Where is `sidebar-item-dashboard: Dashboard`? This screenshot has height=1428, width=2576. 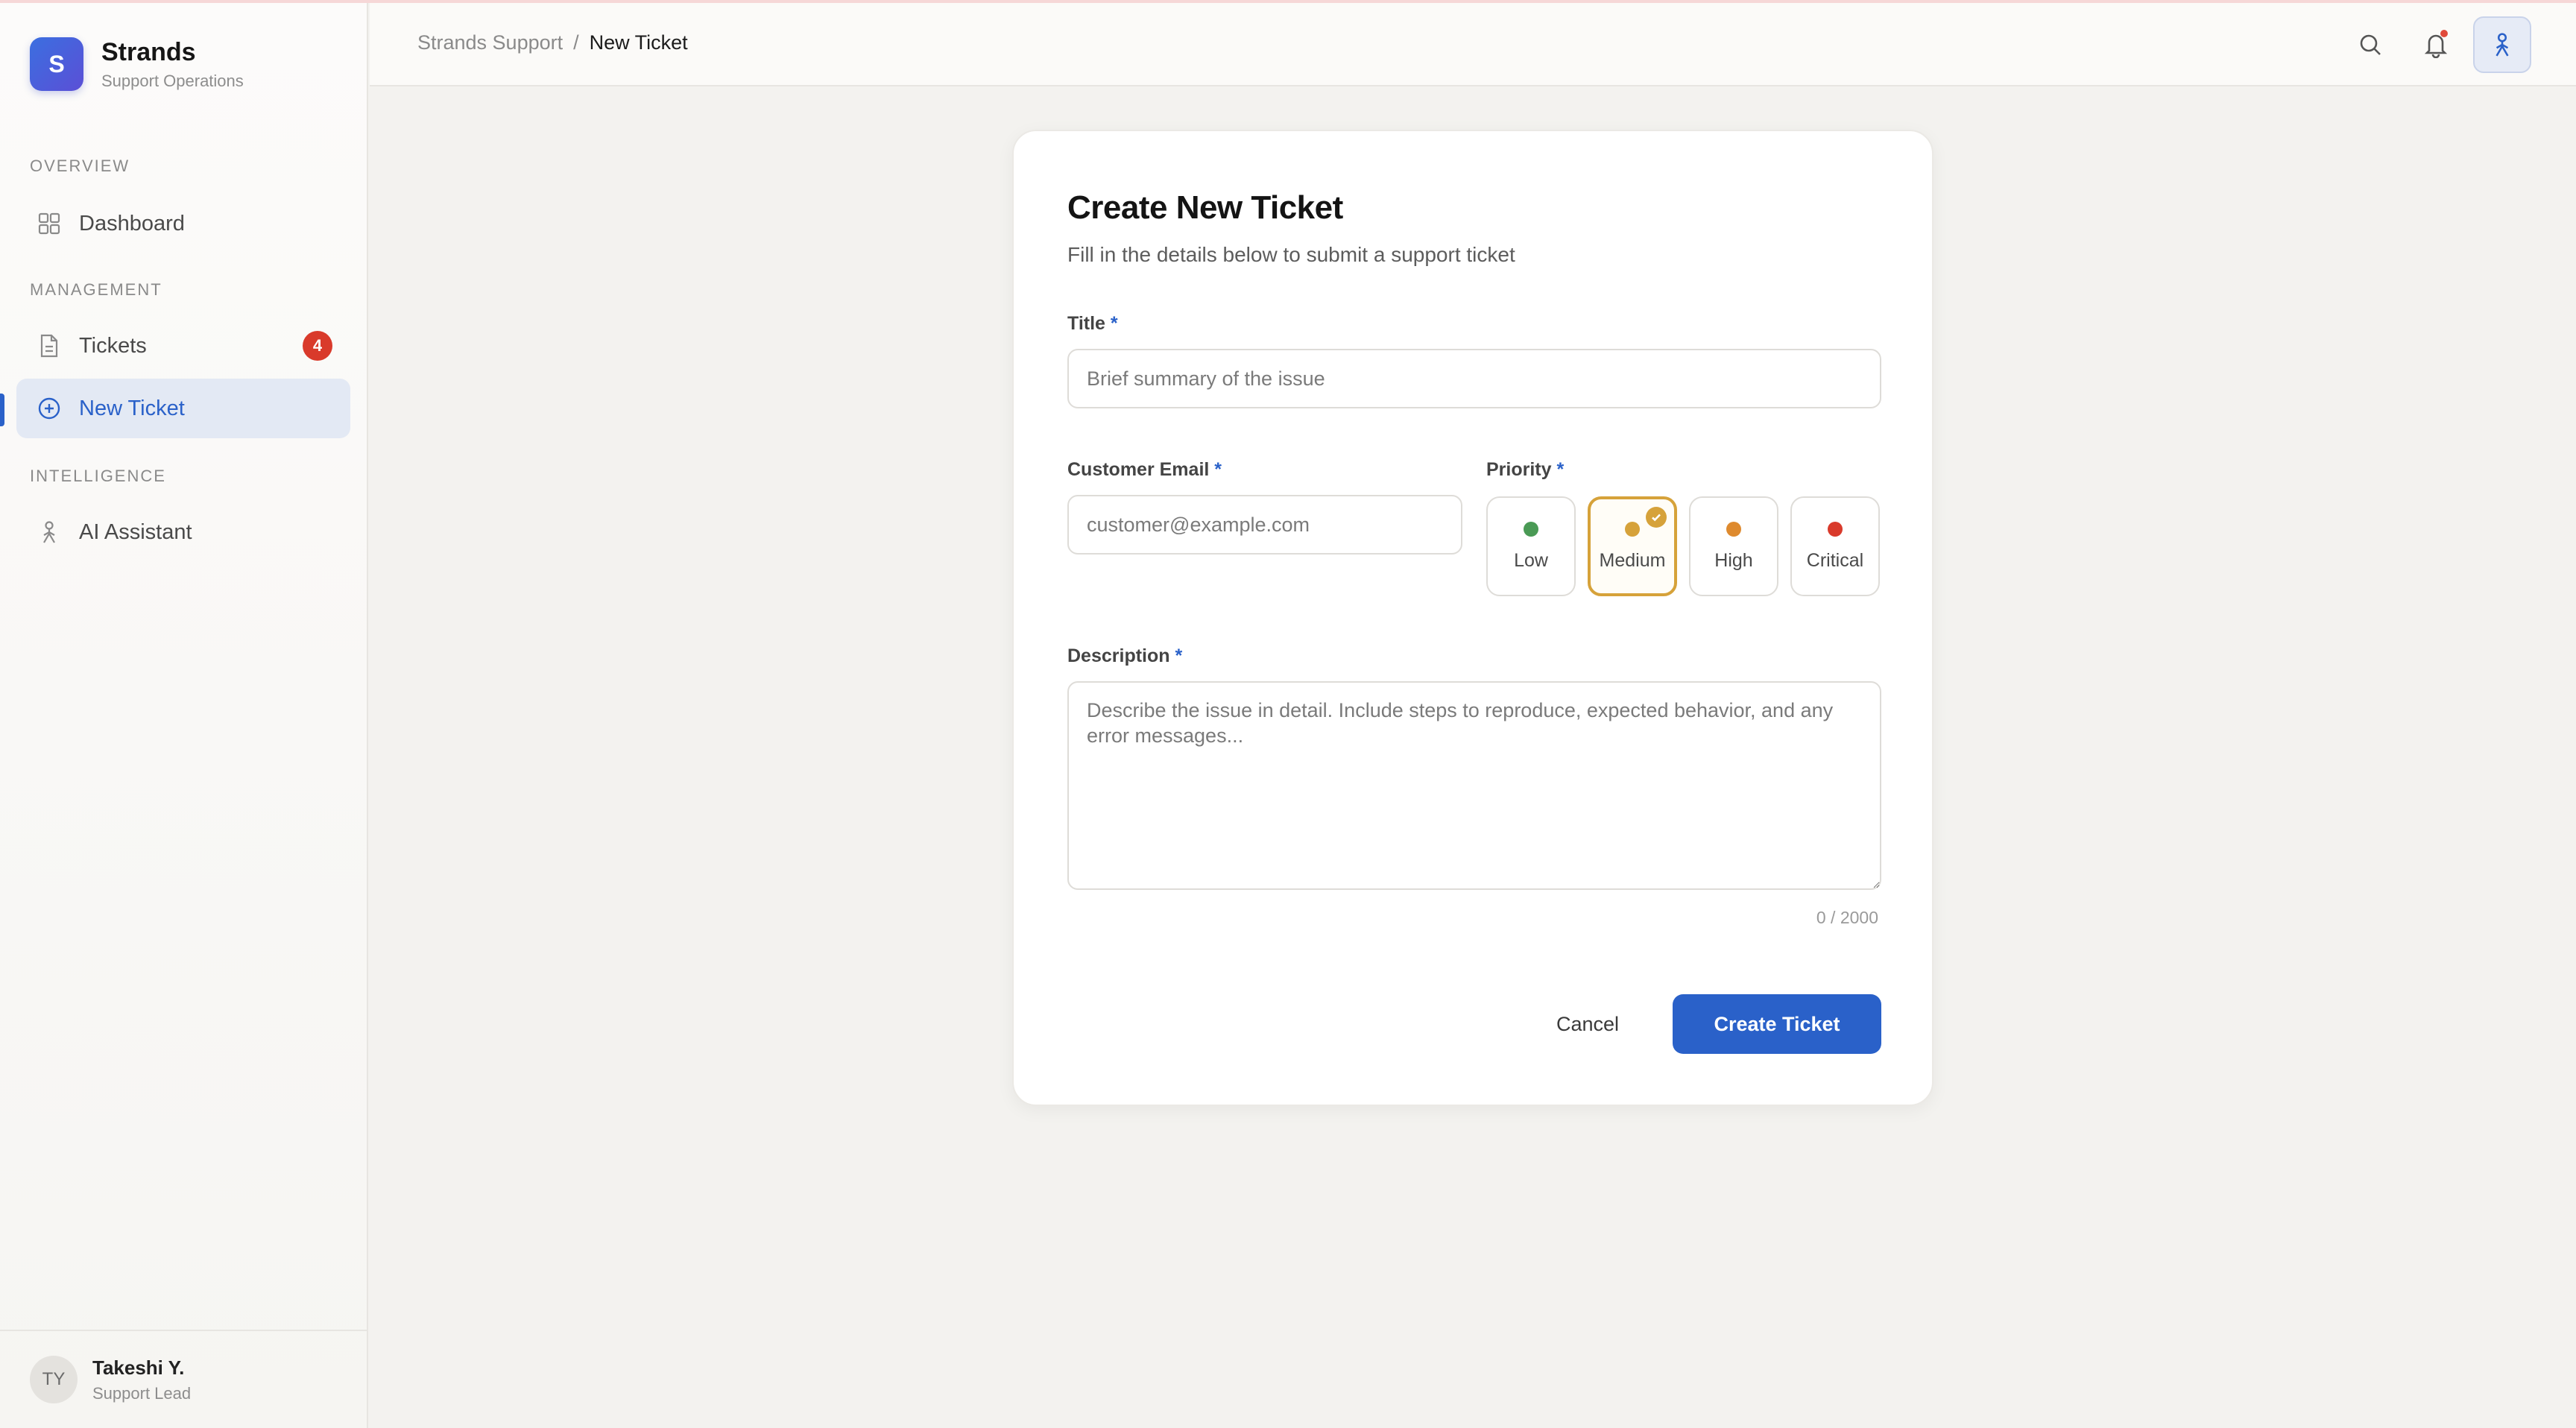
sidebar-item-dashboard: Dashboard is located at coordinates (183, 223).